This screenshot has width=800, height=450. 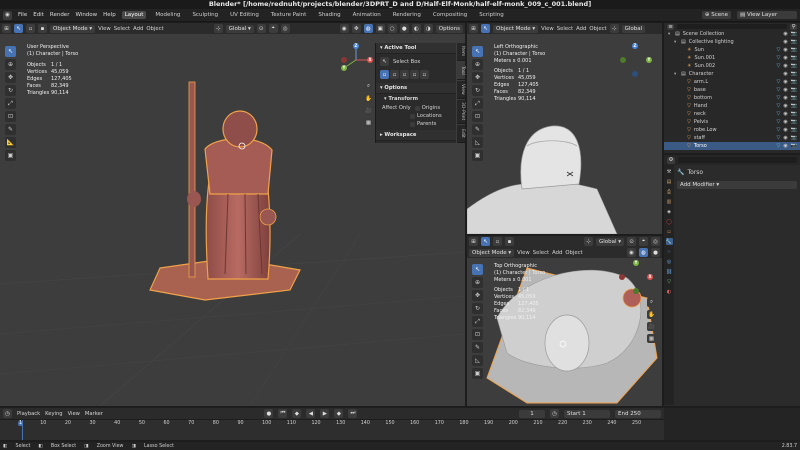 What do you see at coordinates (732, 114) in the screenshot?
I see `outliner-item: ▽ neck ▽ ◉ 📷` at bounding box center [732, 114].